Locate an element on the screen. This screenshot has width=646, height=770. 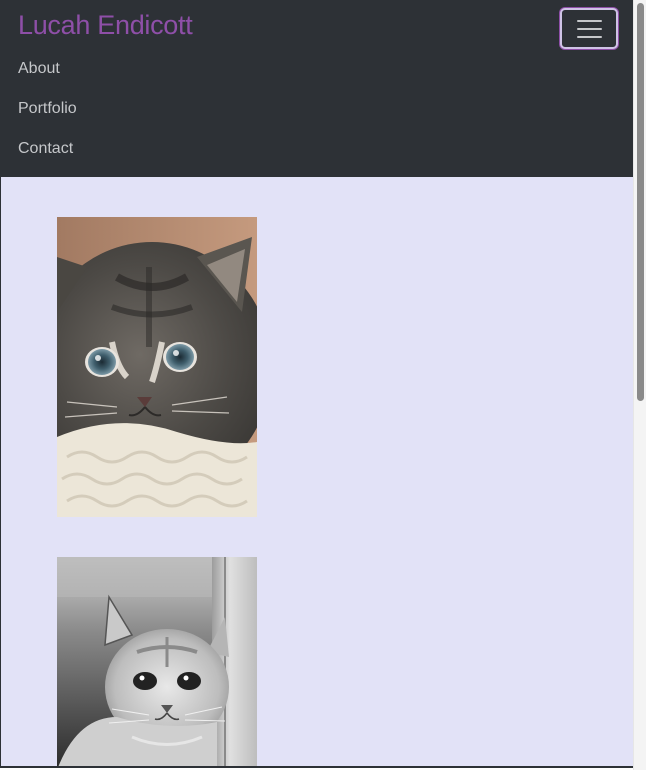
nav-links: About Portfolio Contact is located at coordinates (47, 110).